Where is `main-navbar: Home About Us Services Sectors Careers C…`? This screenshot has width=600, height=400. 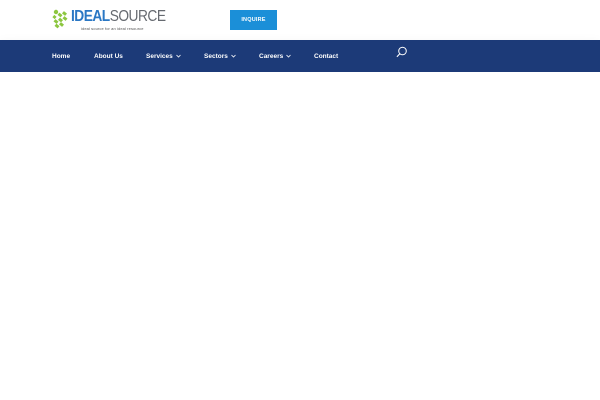
main-navbar: Home About Us Services Sectors Careers C… is located at coordinates (300, 56).